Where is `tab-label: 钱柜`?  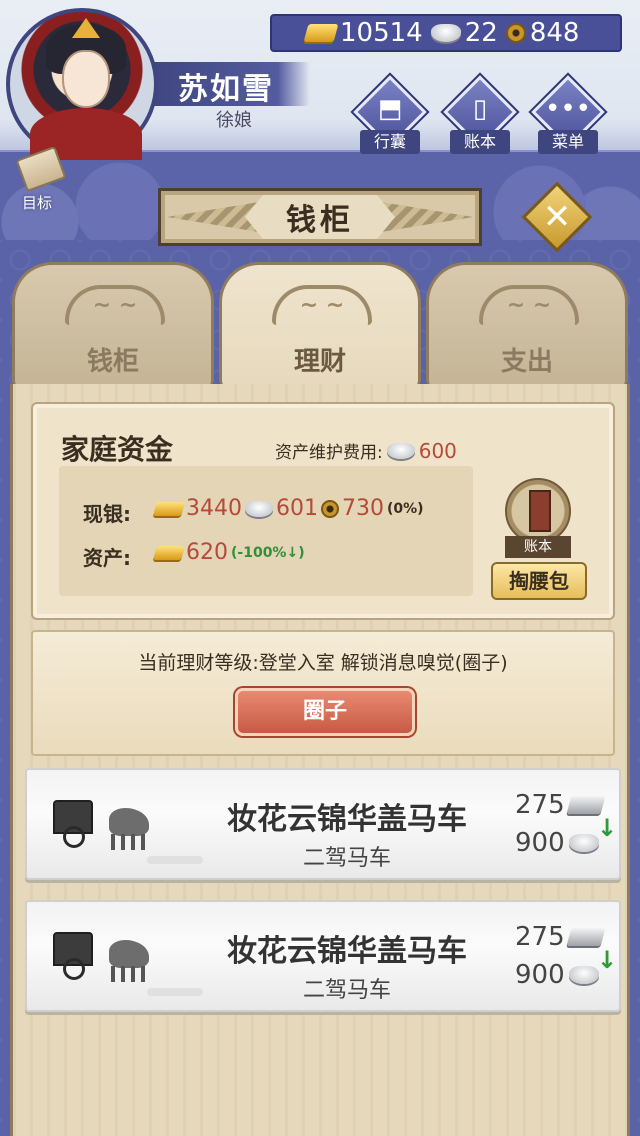 tab-label: 钱柜 is located at coordinates (112, 362).